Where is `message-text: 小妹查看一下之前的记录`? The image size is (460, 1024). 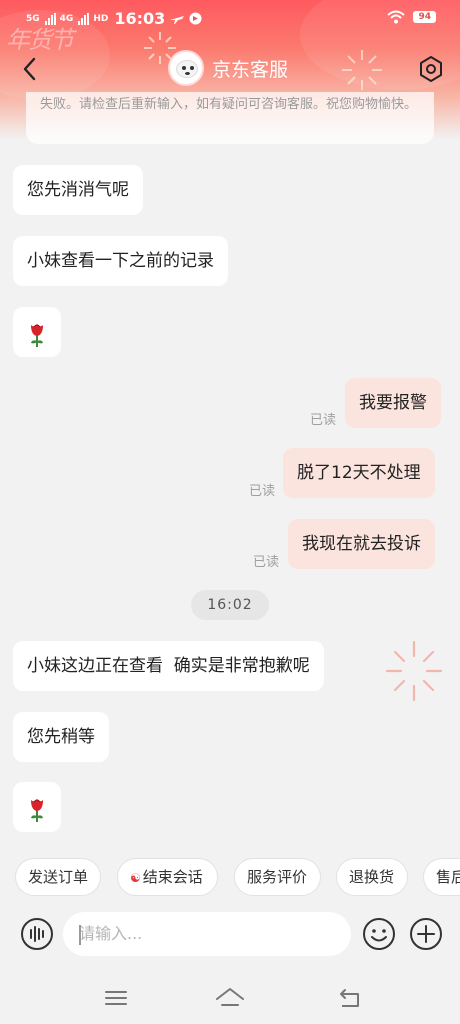 message-text: 小妹查看一下之前的记录 is located at coordinates (120, 261).